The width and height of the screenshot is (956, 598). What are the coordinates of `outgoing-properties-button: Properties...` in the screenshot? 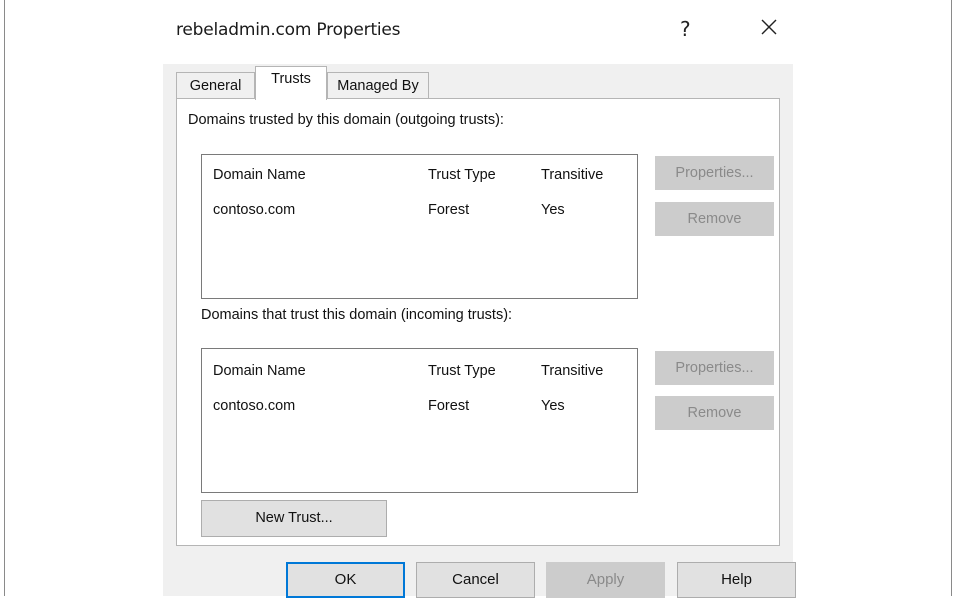 It's located at (714, 173).